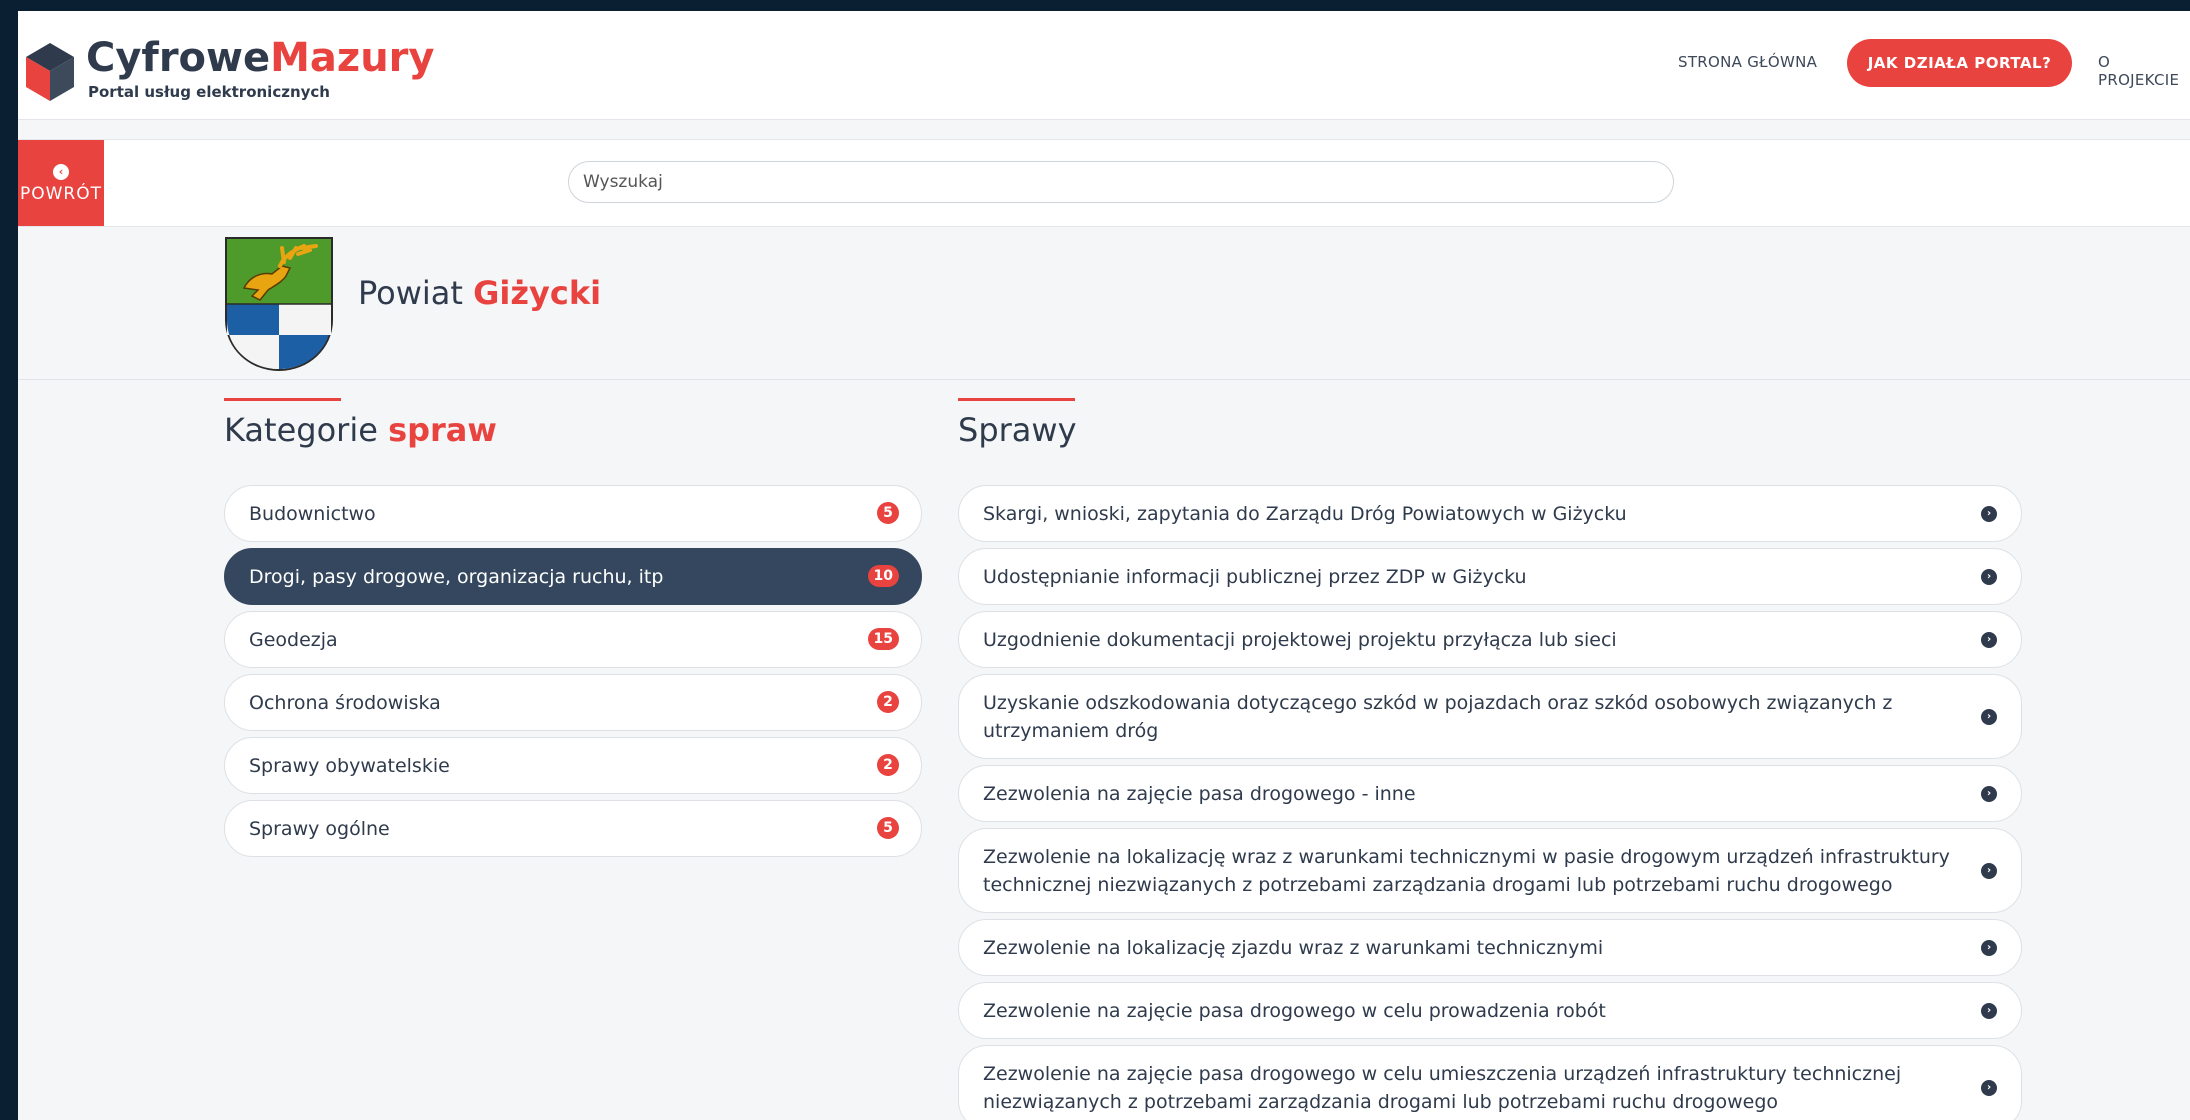  What do you see at coordinates (1121, 182) in the screenshot?
I see `search-input` at bounding box center [1121, 182].